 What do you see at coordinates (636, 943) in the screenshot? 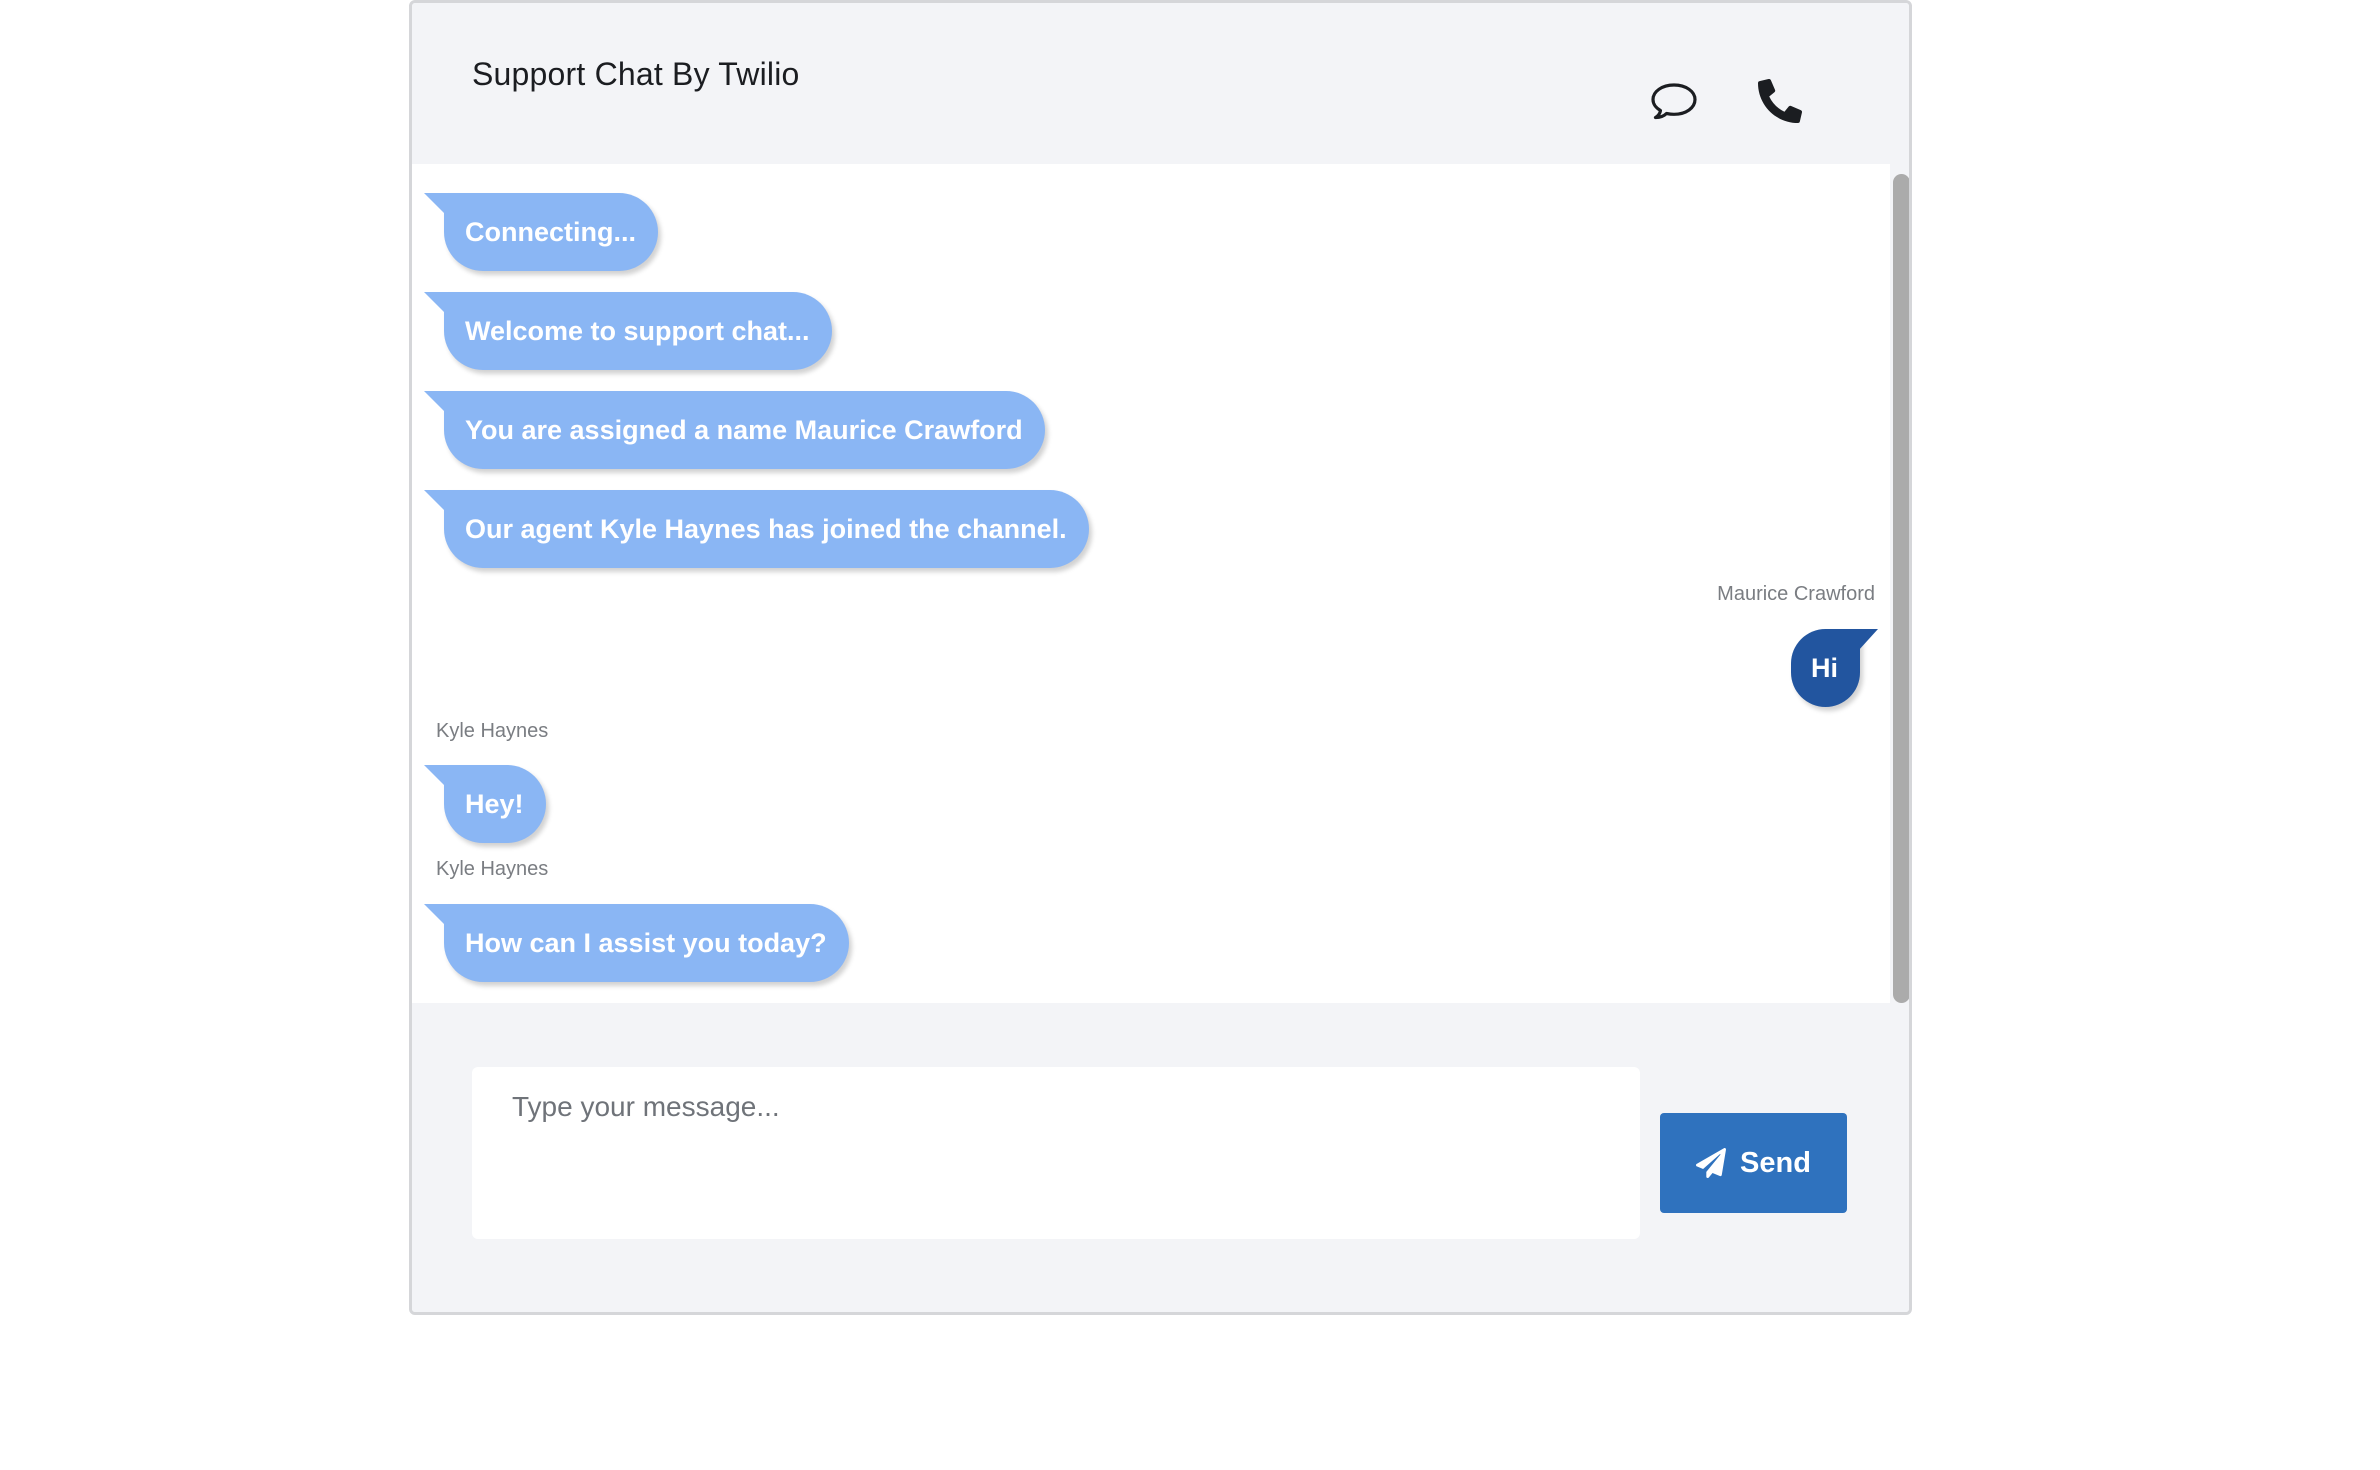
I see `agent-message-bubble: How can I assist you today?` at bounding box center [636, 943].